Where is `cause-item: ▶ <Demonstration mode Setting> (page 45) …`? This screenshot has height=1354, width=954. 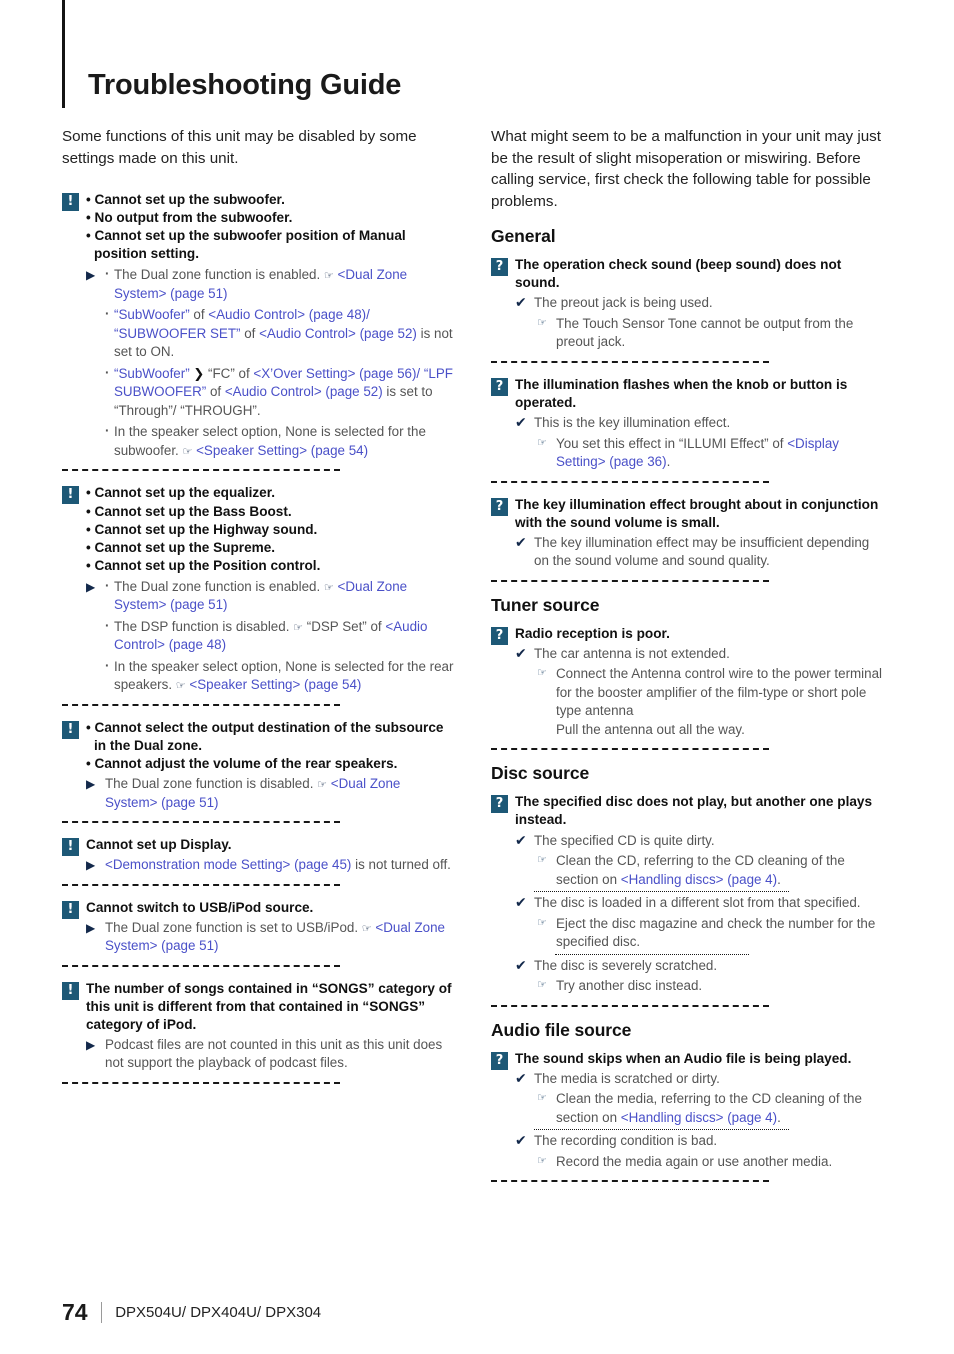
cause-item: ▶ <Demonstration mode Setting> (page 45) … is located at coordinates (270, 865).